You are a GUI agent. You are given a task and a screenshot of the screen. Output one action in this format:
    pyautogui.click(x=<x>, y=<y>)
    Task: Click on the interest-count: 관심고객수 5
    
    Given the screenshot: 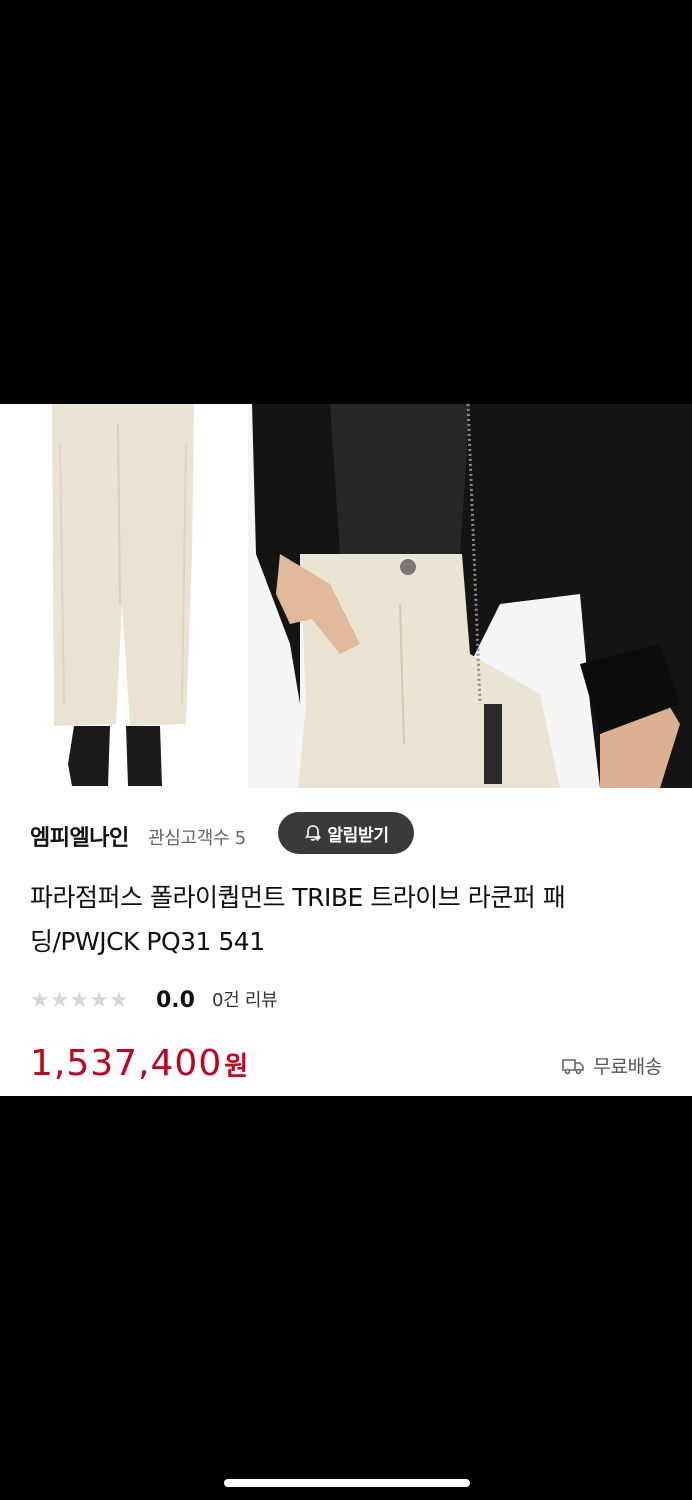 What is the action you would take?
    pyautogui.click(x=197, y=838)
    